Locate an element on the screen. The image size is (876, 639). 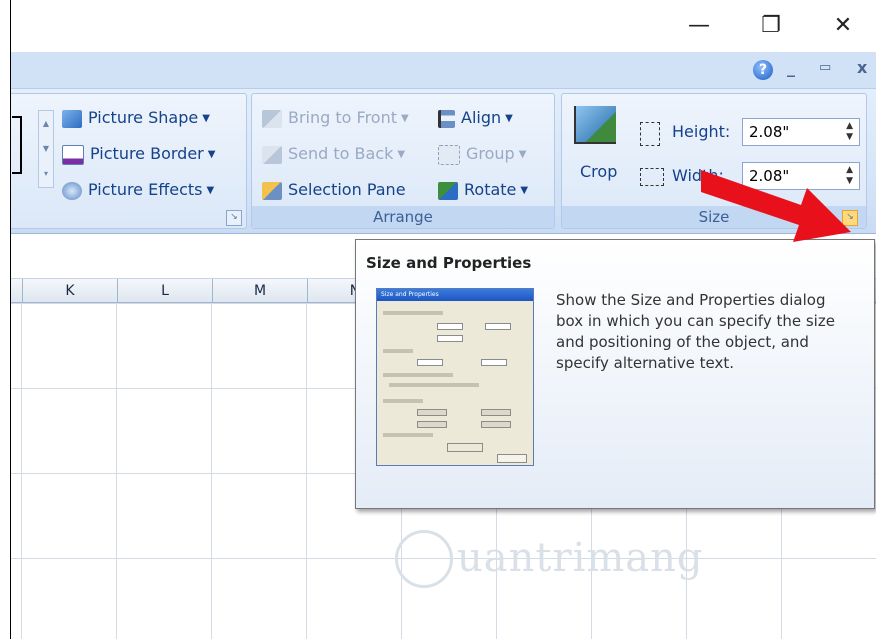
restore-button: ❐ is located at coordinates (771, 26).